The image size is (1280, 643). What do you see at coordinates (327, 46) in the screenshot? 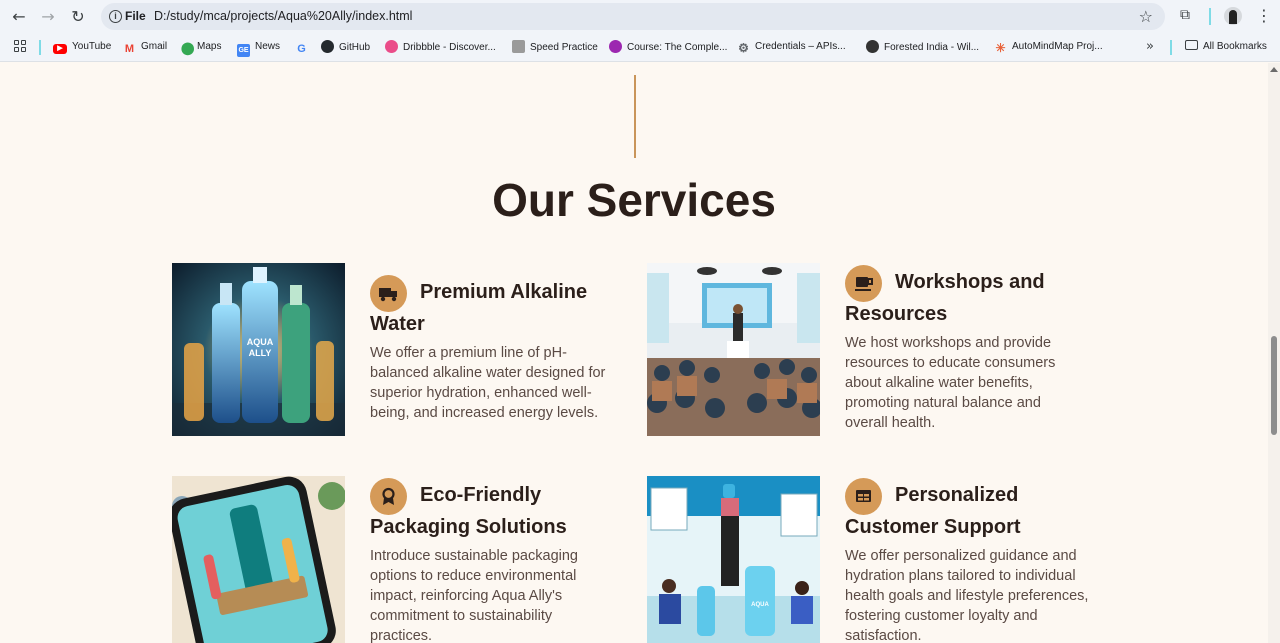
I see `github-icon` at bounding box center [327, 46].